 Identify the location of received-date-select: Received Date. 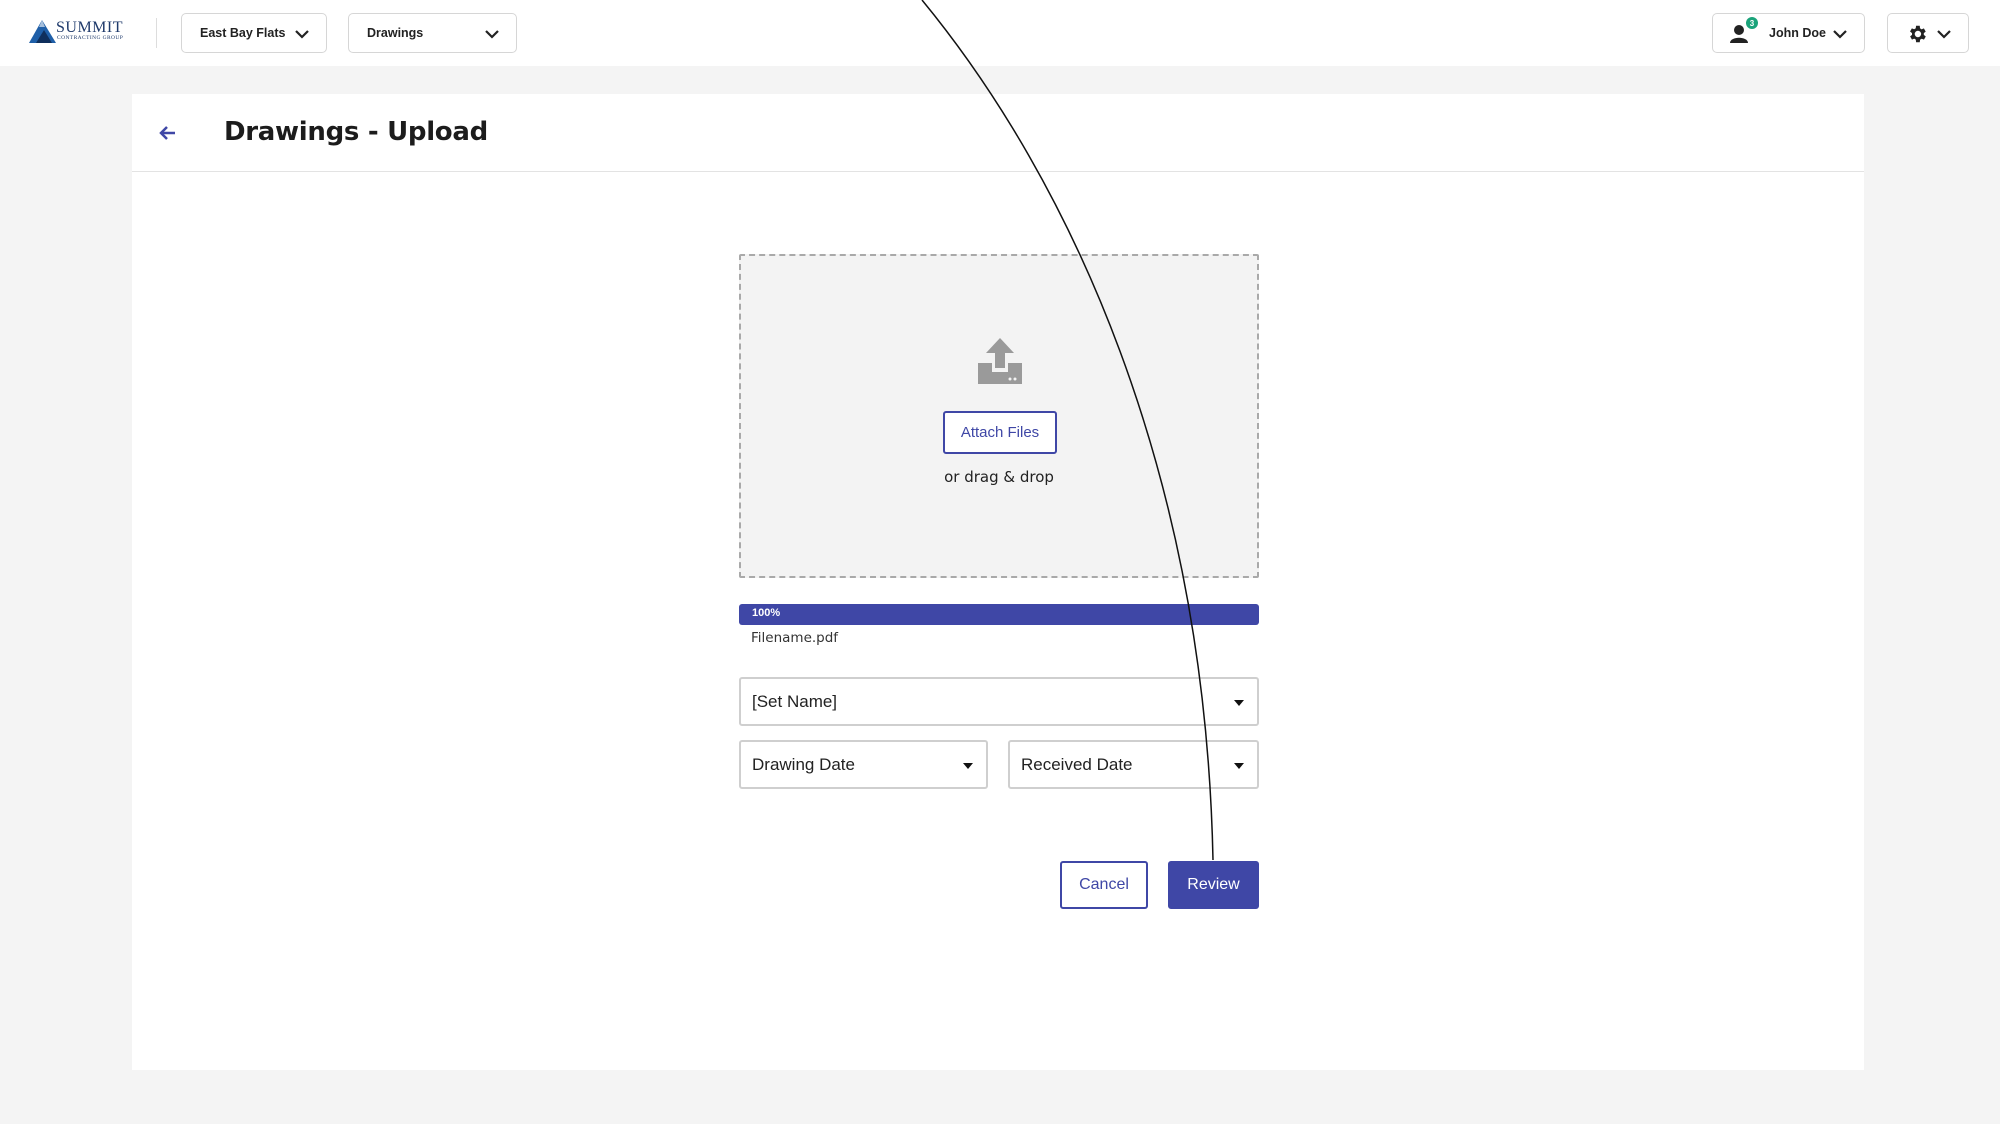
(1133, 764).